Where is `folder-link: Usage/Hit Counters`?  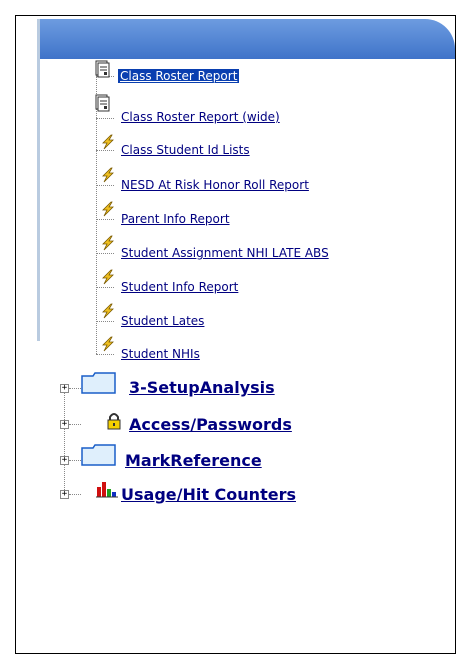 folder-link: Usage/Hit Counters is located at coordinates (208, 494).